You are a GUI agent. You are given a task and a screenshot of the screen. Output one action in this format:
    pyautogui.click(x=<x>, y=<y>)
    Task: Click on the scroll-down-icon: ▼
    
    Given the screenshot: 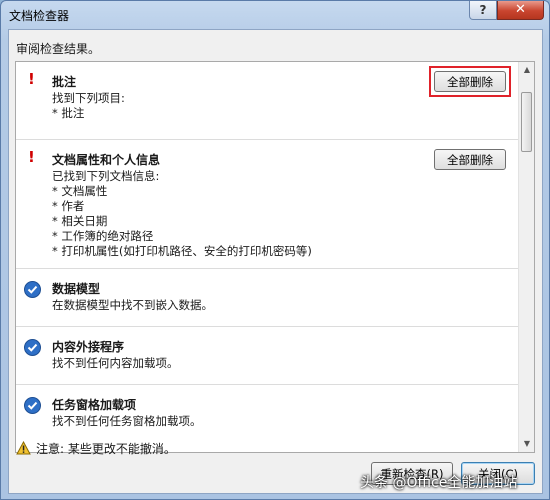 What is the action you would take?
    pyautogui.click(x=526, y=444)
    